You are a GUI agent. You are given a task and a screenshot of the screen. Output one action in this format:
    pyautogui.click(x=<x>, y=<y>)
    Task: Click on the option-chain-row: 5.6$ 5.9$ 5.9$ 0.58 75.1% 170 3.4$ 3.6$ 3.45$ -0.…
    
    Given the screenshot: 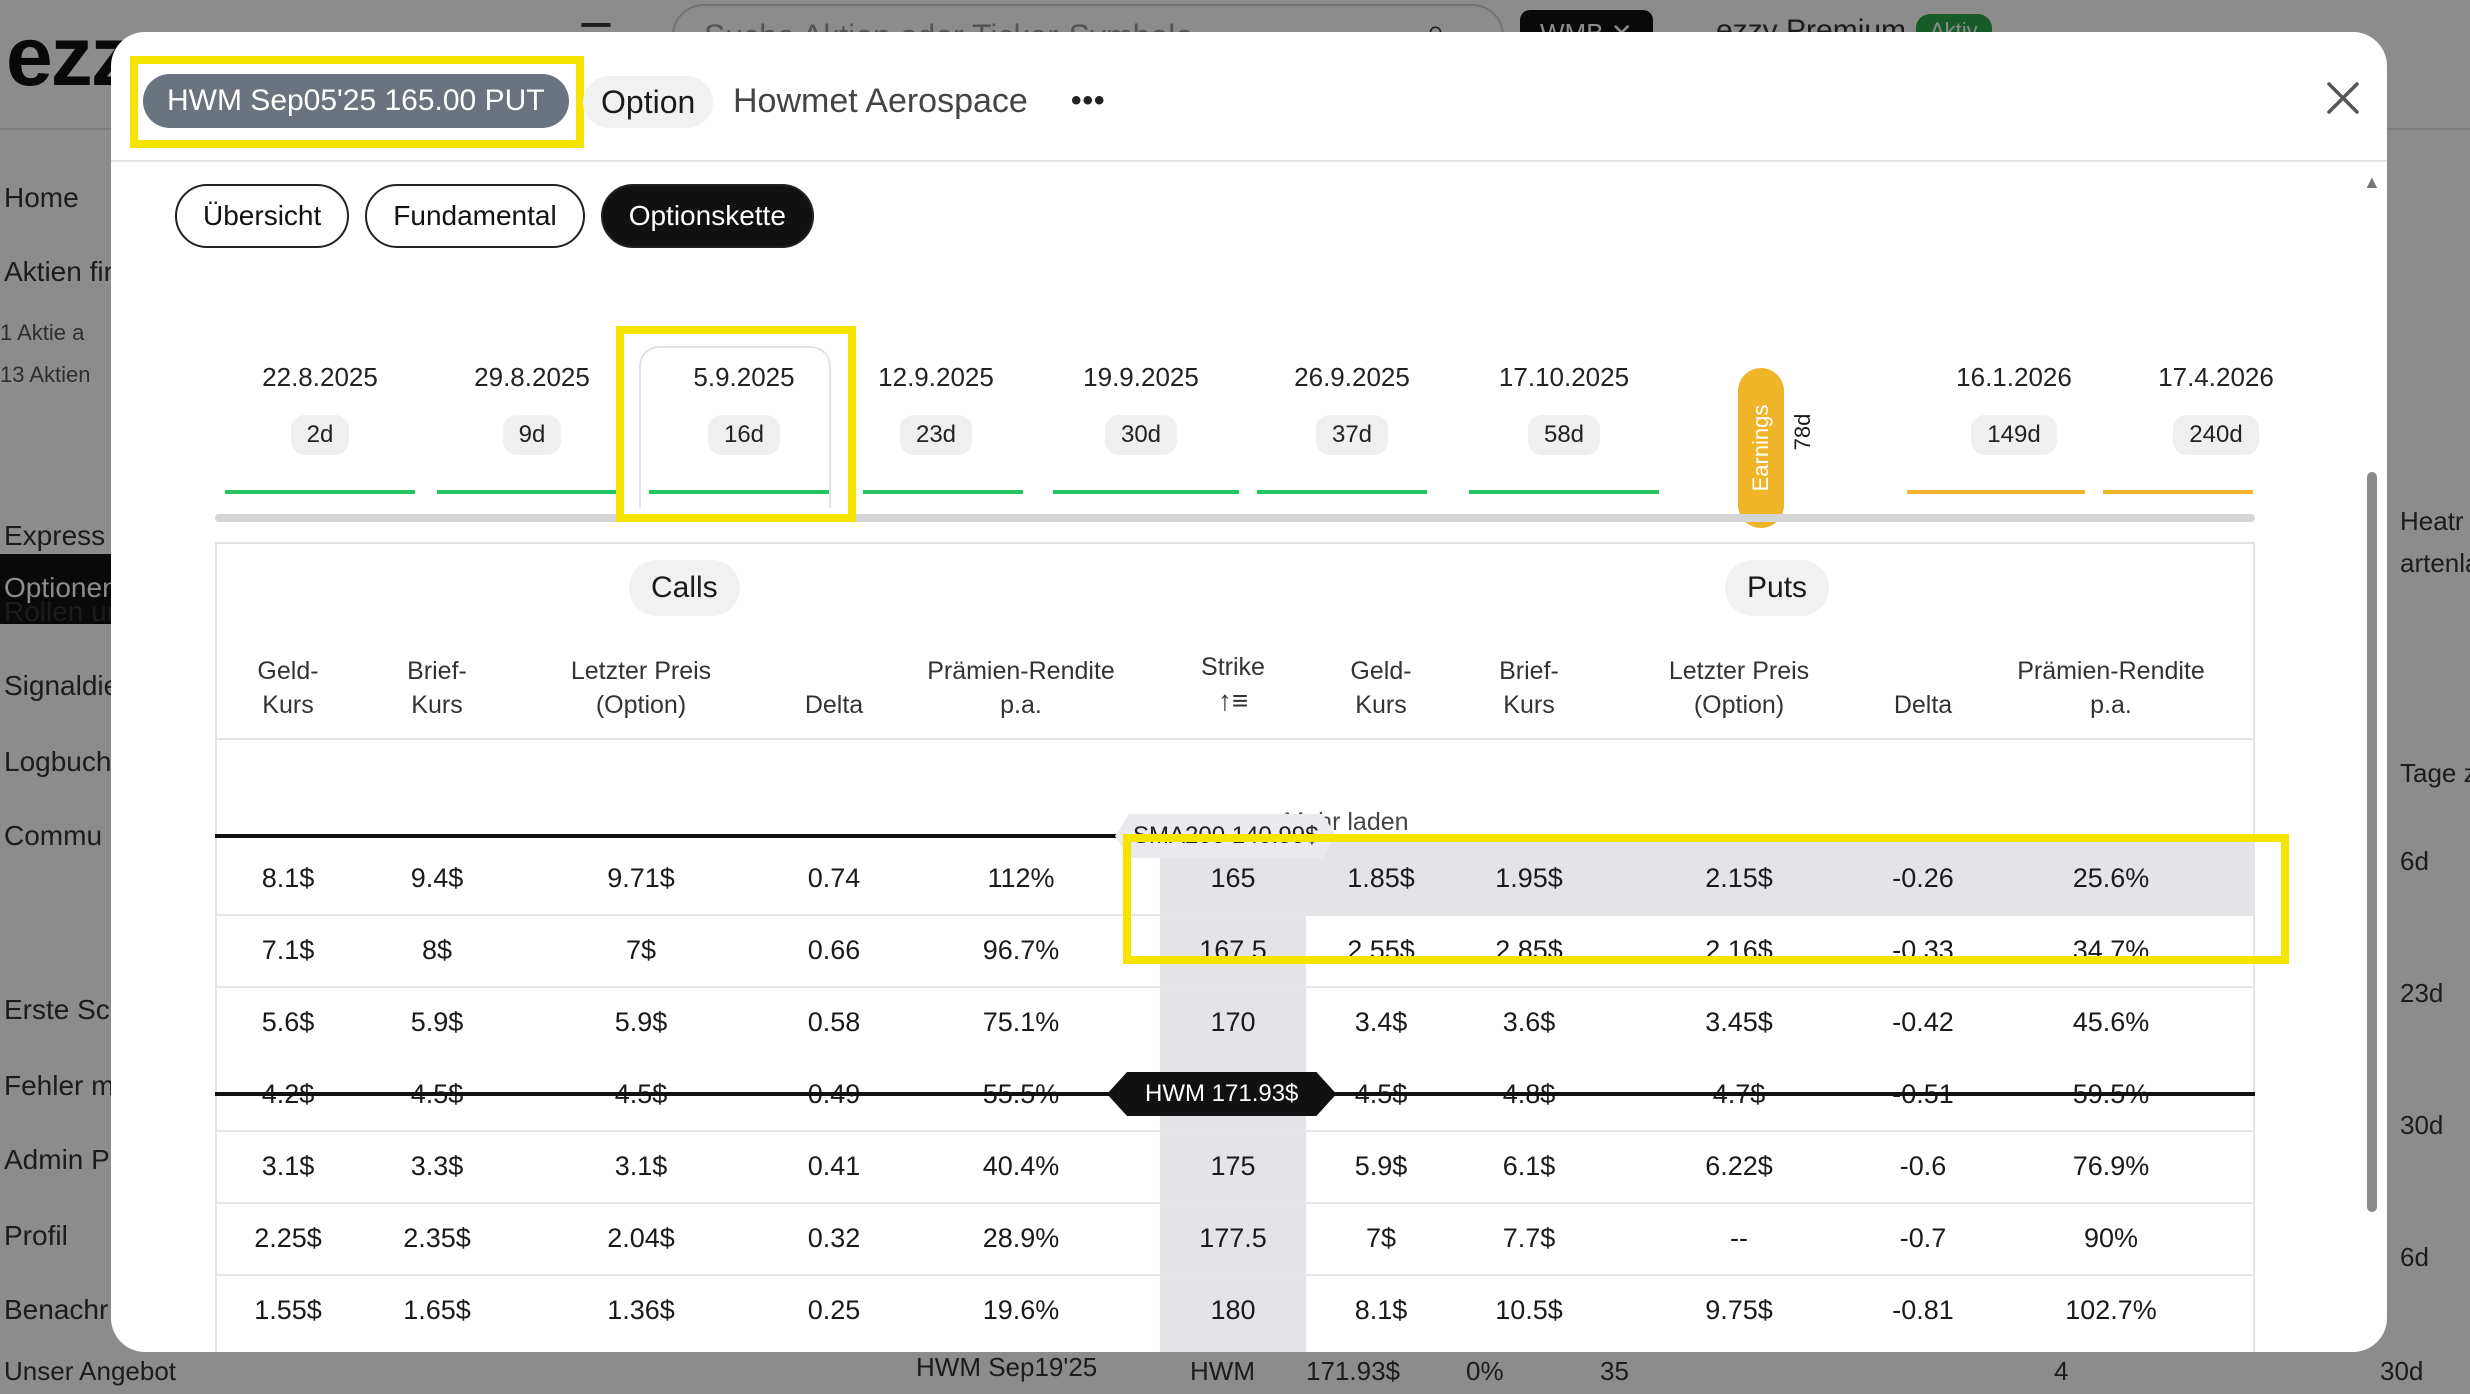 What is the action you would take?
    pyautogui.click(x=1235, y=1022)
    